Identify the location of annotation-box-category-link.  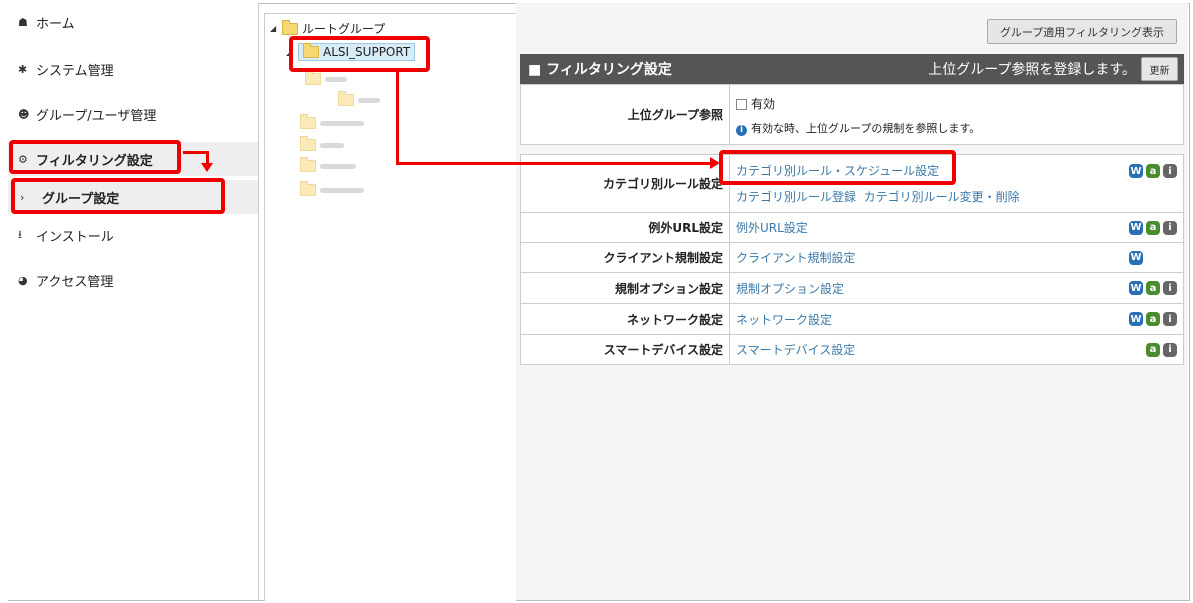
(837, 167).